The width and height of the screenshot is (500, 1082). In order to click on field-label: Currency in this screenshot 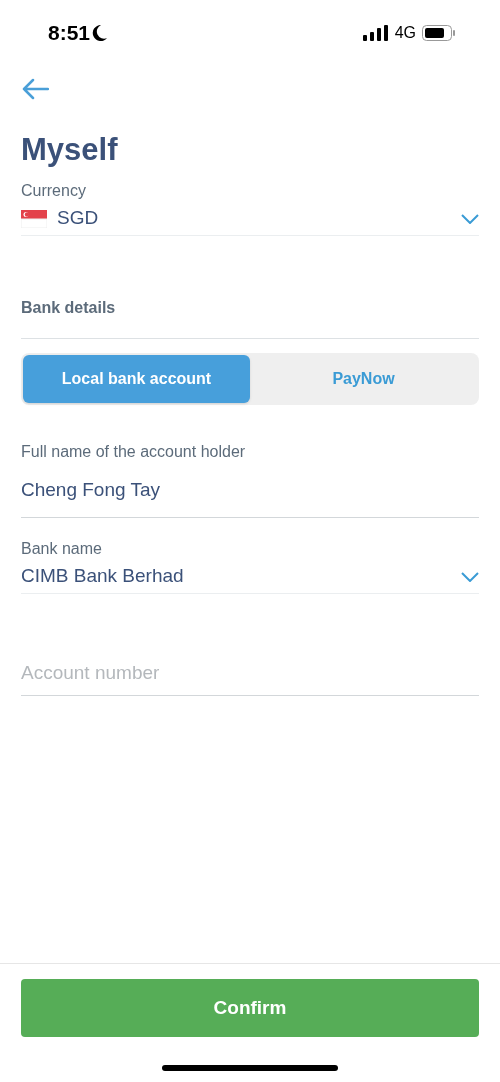, I will do `click(54, 191)`.